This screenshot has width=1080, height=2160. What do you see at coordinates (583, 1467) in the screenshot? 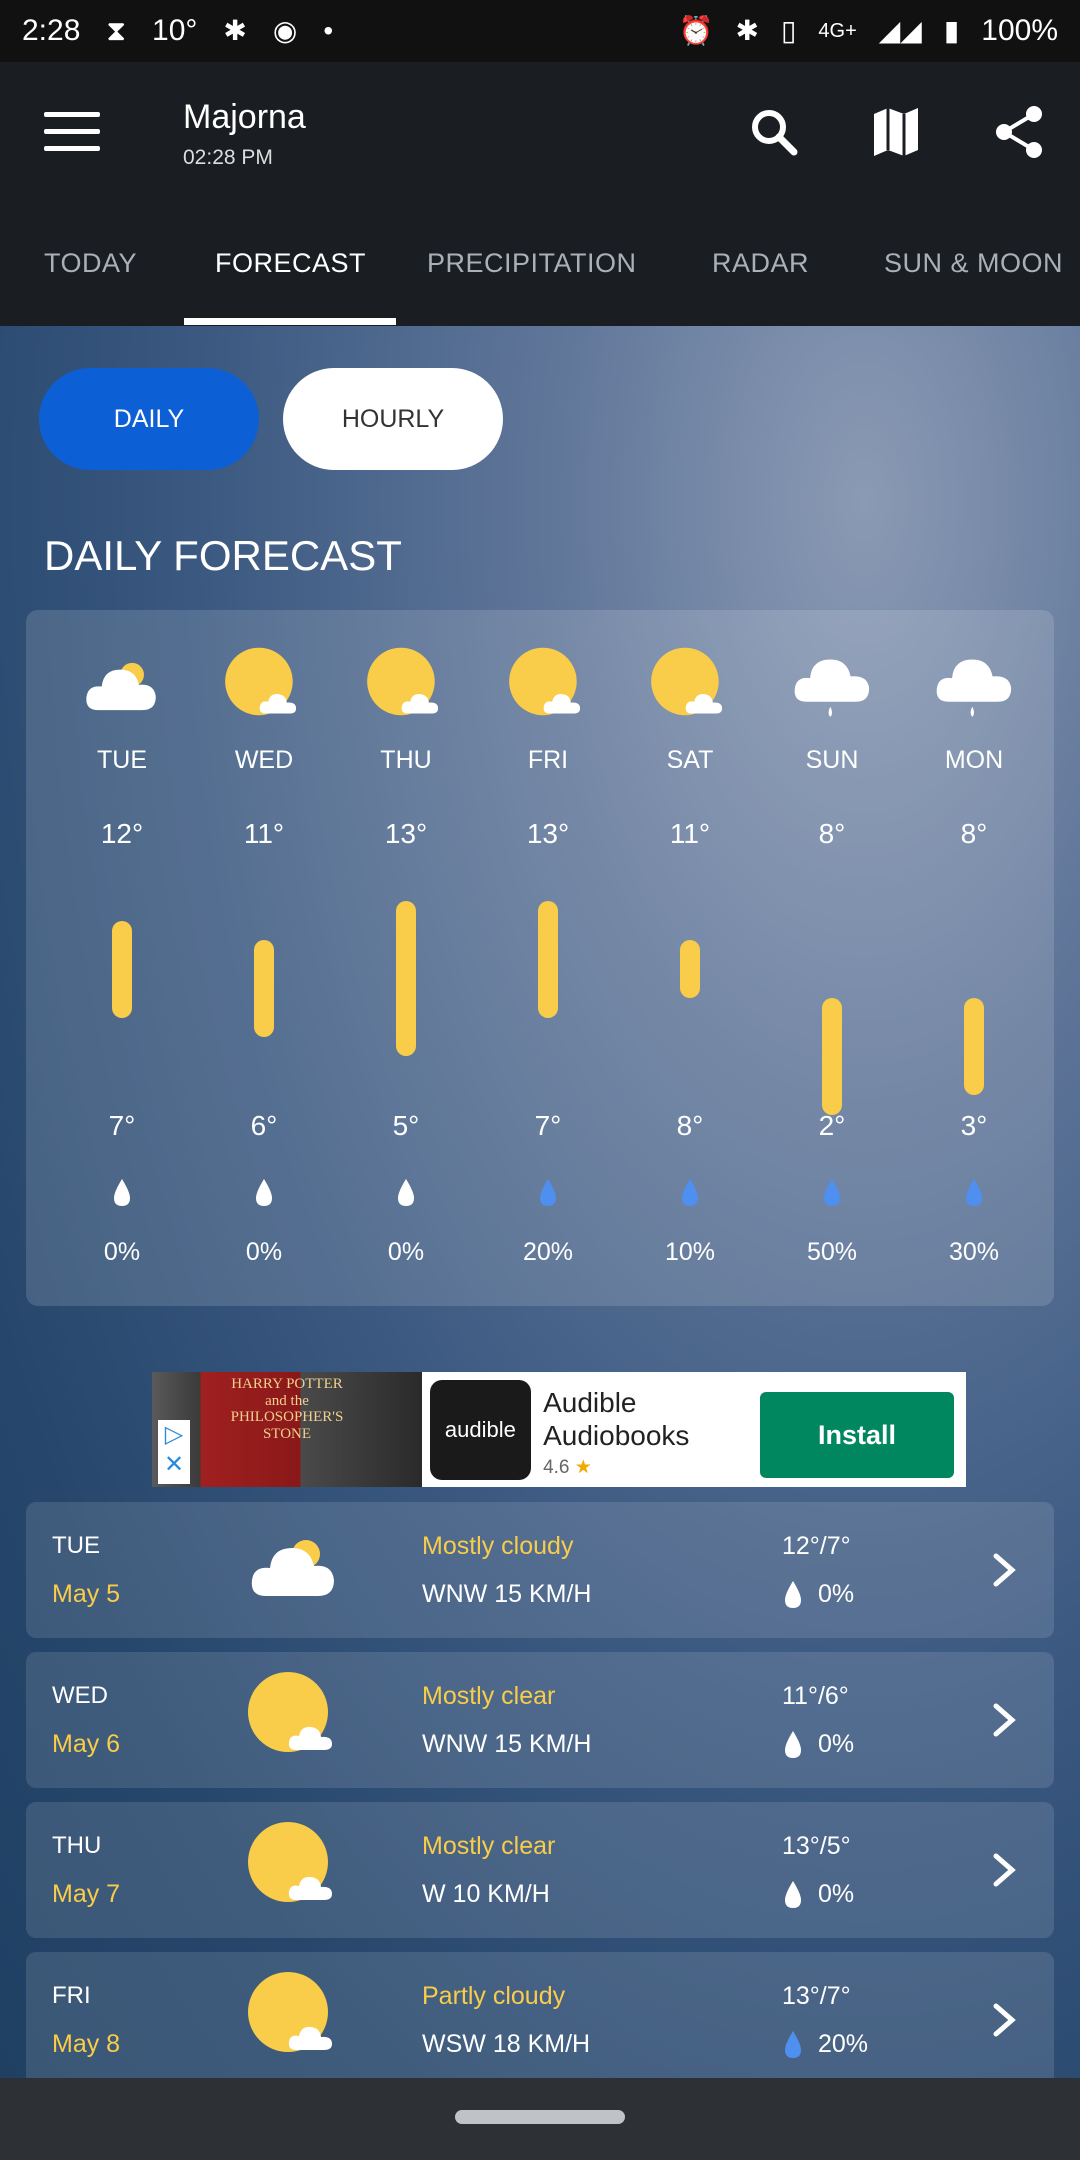
I see `star-icon: ★` at bounding box center [583, 1467].